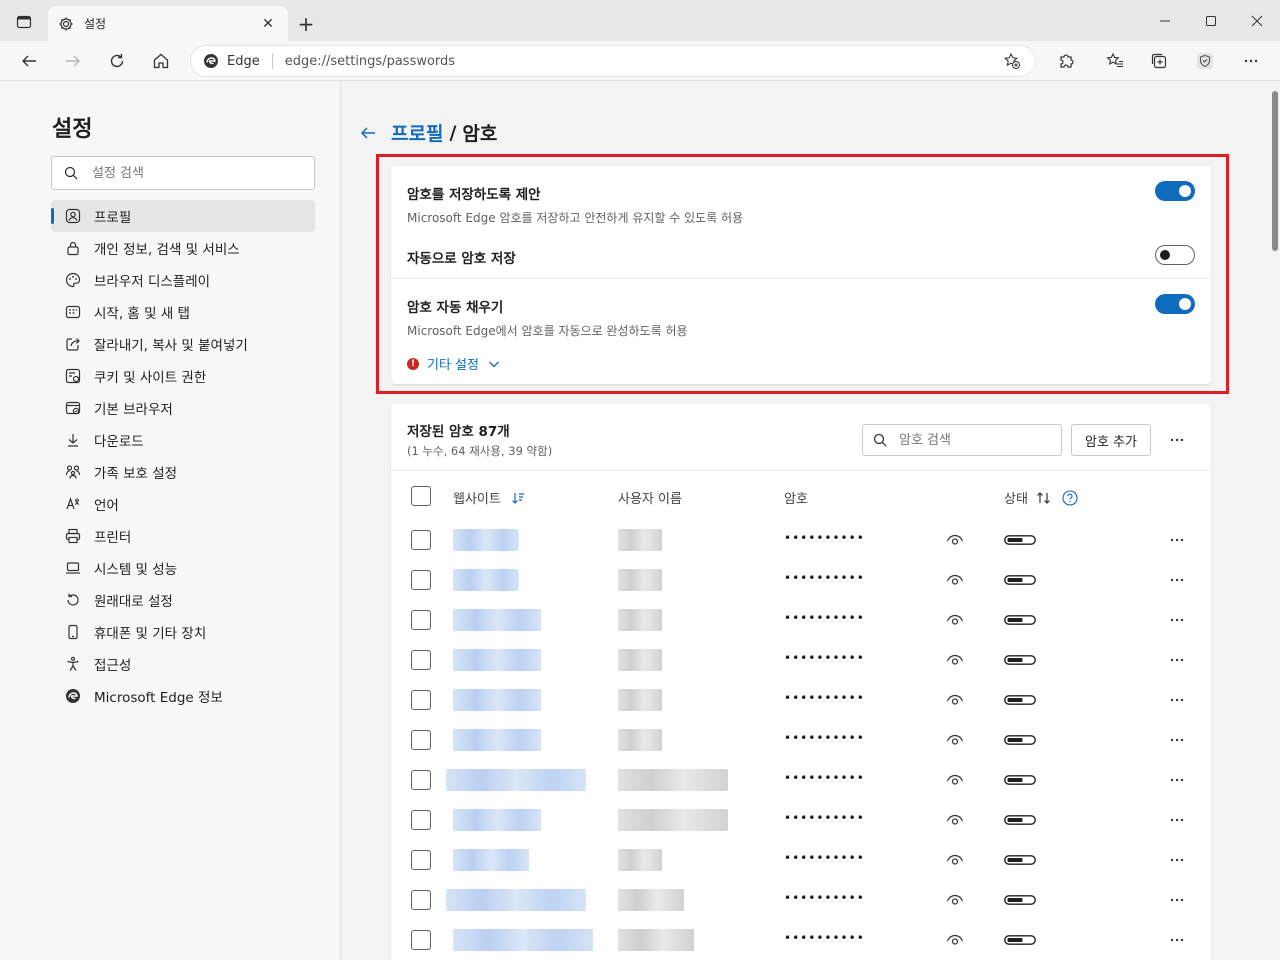 This screenshot has height=960, width=1280. I want to click on extensions-button, so click(1066, 61).